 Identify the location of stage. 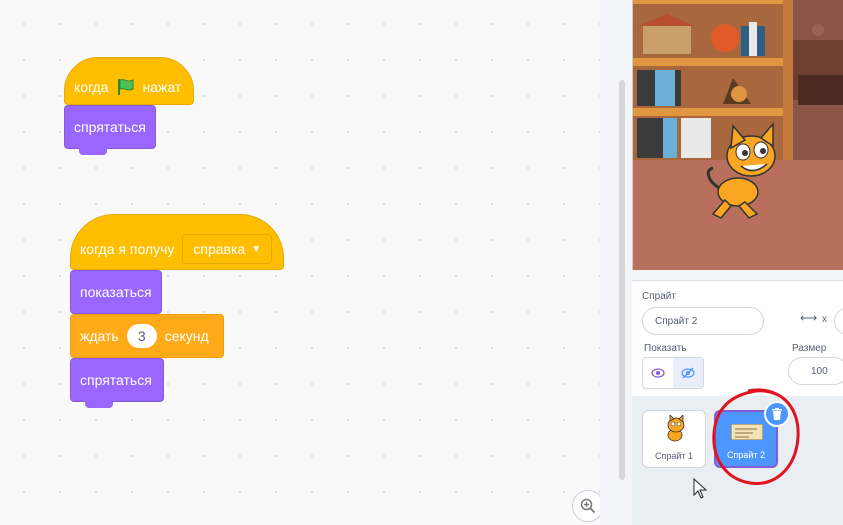
(737, 135).